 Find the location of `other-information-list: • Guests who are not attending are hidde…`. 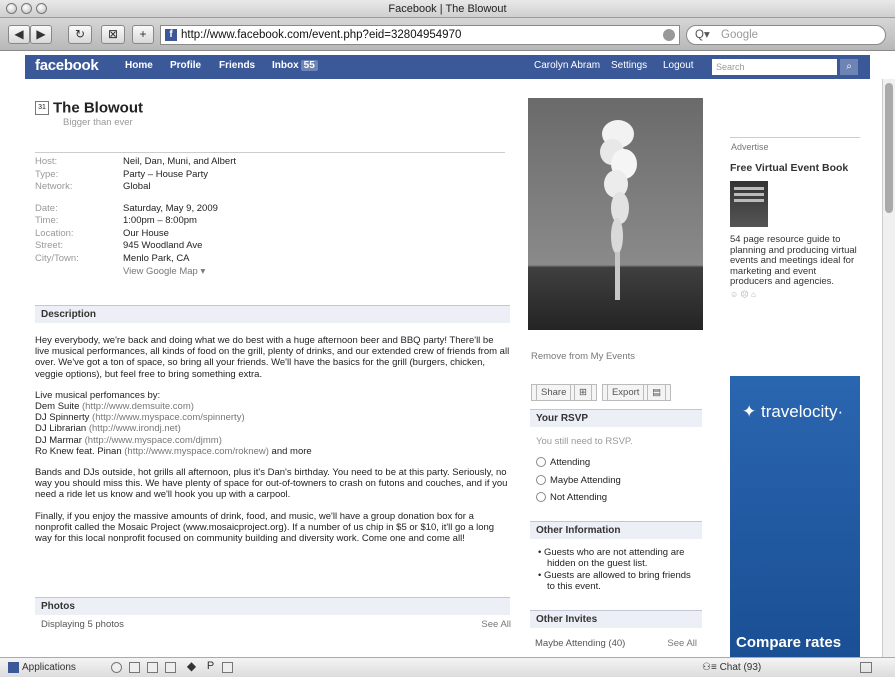

other-information-list: • Guests who are not attending are hidde… is located at coordinates (618, 570).